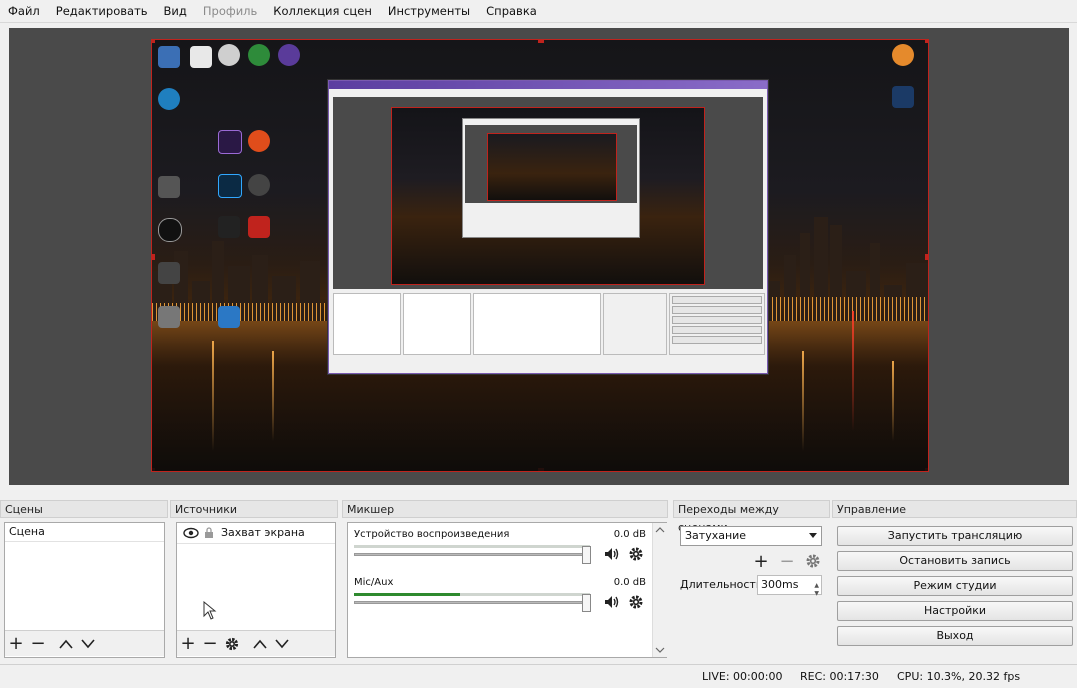  What do you see at coordinates (84, 532) in the screenshot?
I see `scene-item: Сцена` at bounding box center [84, 532].